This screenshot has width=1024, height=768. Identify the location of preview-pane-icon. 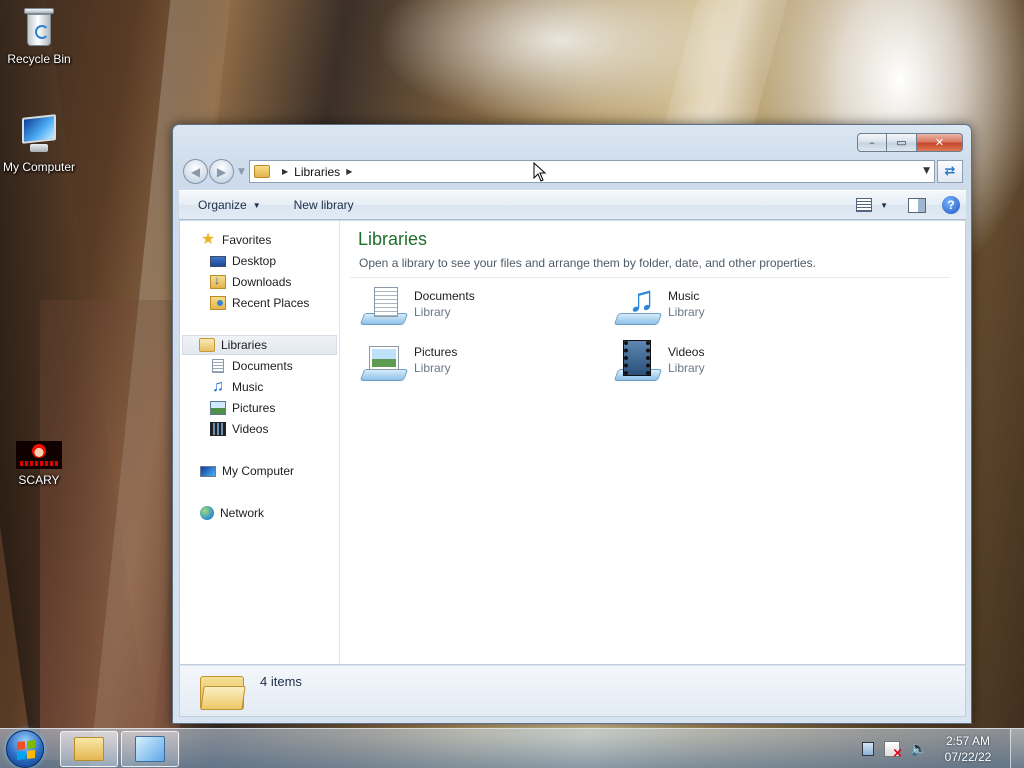
(917, 205).